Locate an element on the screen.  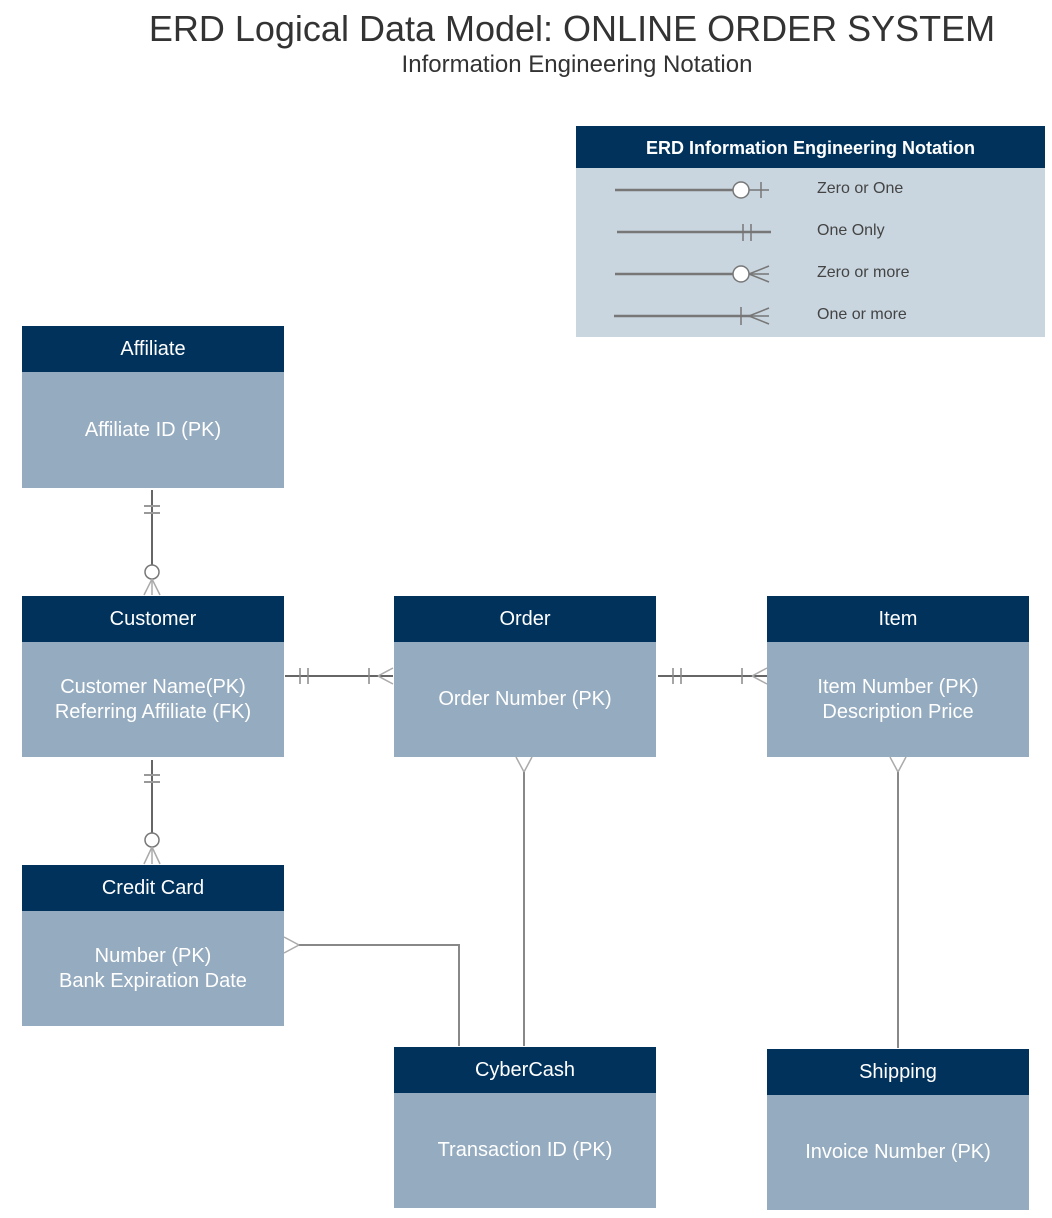
attribute: Invoice Number (PK) is located at coordinates (898, 1152).